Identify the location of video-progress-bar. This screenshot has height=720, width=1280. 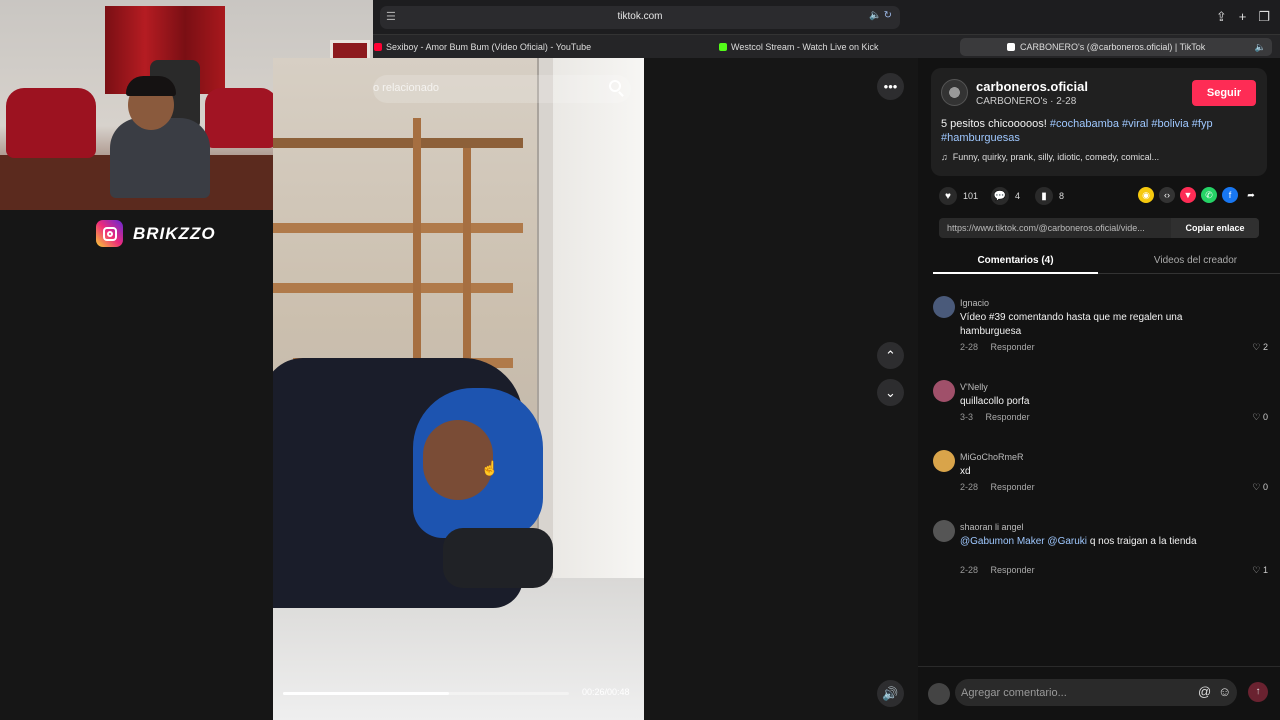
(426, 693).